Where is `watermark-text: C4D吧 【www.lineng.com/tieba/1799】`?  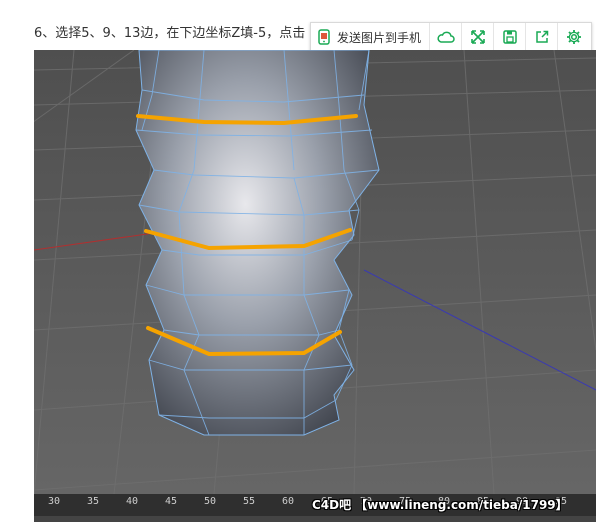
watermark-text: C4D吧 【www.lineng.com/tieba/1799】 is located at coordinates (440, 505).